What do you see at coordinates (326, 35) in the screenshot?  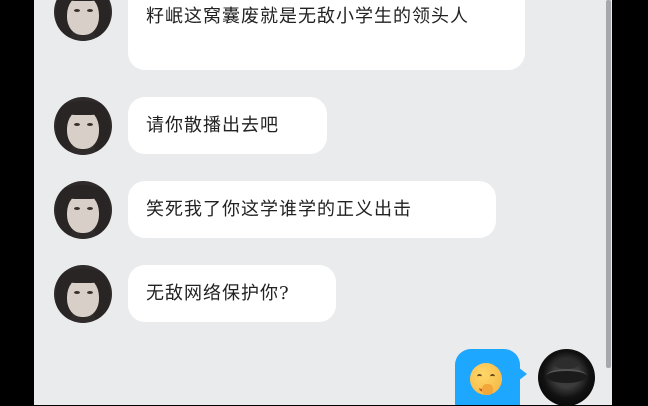 I see `message-bubble: 籽岷这窝囊废就是无敌小学生的领头人` at bounding box center [326, 35].